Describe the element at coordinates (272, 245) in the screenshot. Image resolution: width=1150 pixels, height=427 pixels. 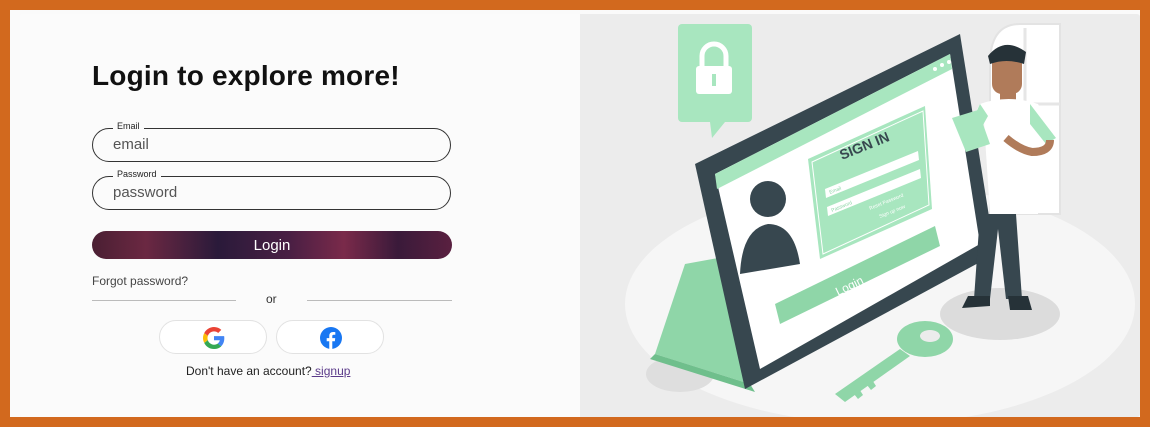
I see `login-button: Login` at that location.